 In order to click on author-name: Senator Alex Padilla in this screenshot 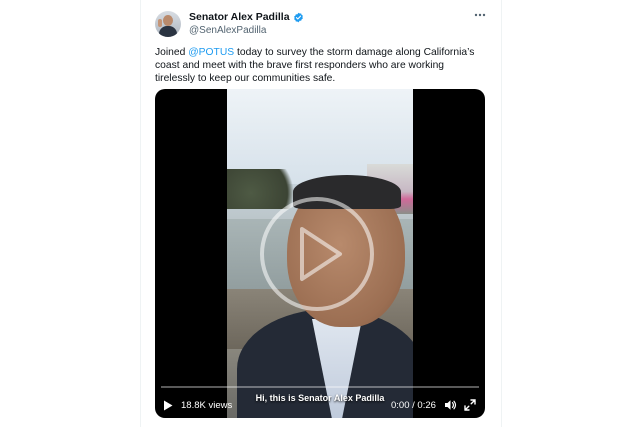, I will do `click(239, 17)`.